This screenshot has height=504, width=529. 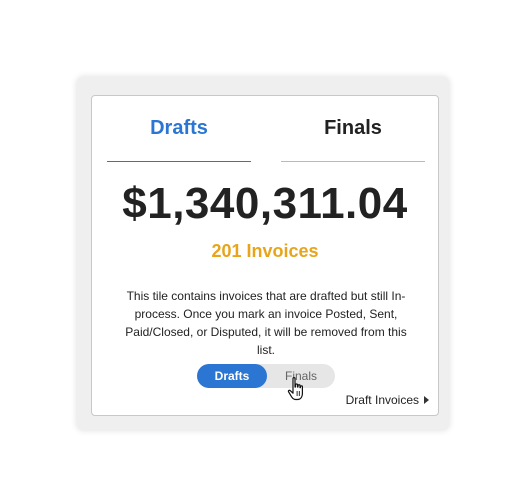 I want to click on tab-finals: Finals, so click(x=353, y=129).